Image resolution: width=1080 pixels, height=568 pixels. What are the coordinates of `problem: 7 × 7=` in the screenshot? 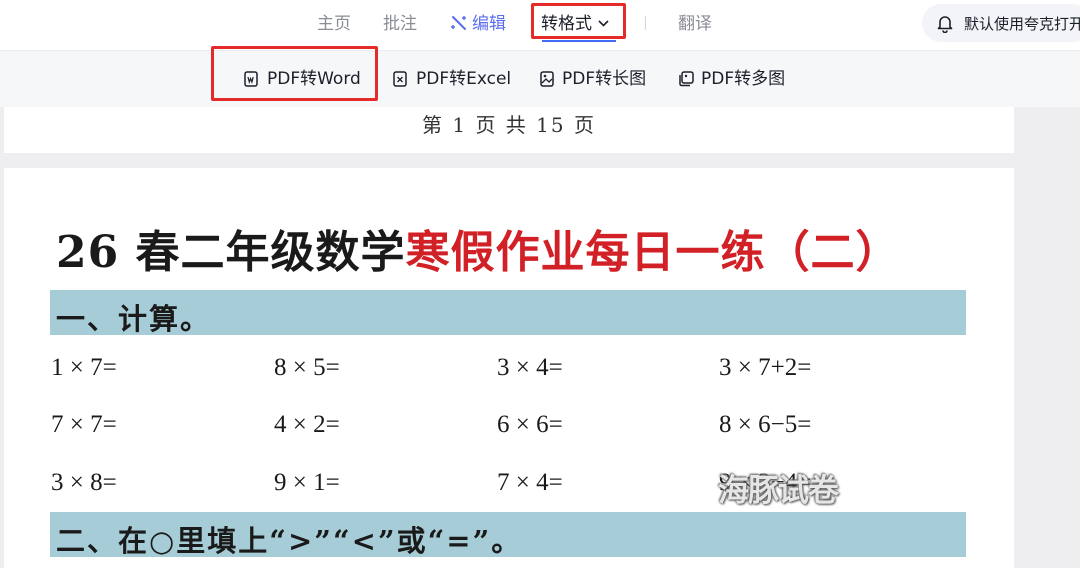 It's located at (84, 424).